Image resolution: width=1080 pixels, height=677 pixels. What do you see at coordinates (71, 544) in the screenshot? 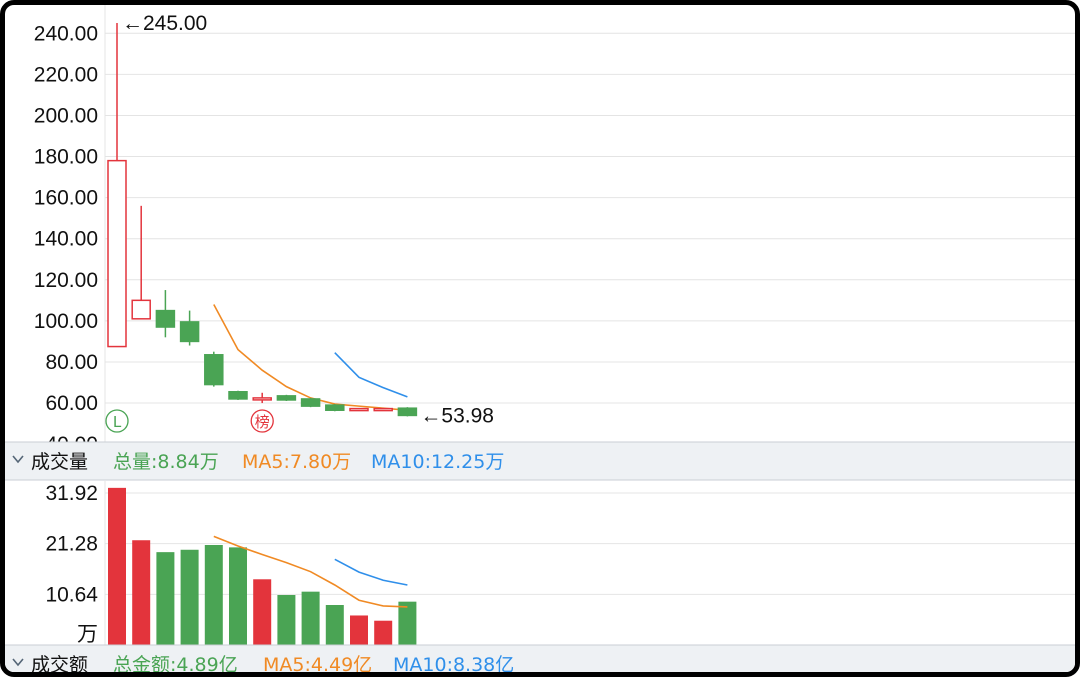
I see `volume-tick-label: 21.28` at bounding box center [71, 544].